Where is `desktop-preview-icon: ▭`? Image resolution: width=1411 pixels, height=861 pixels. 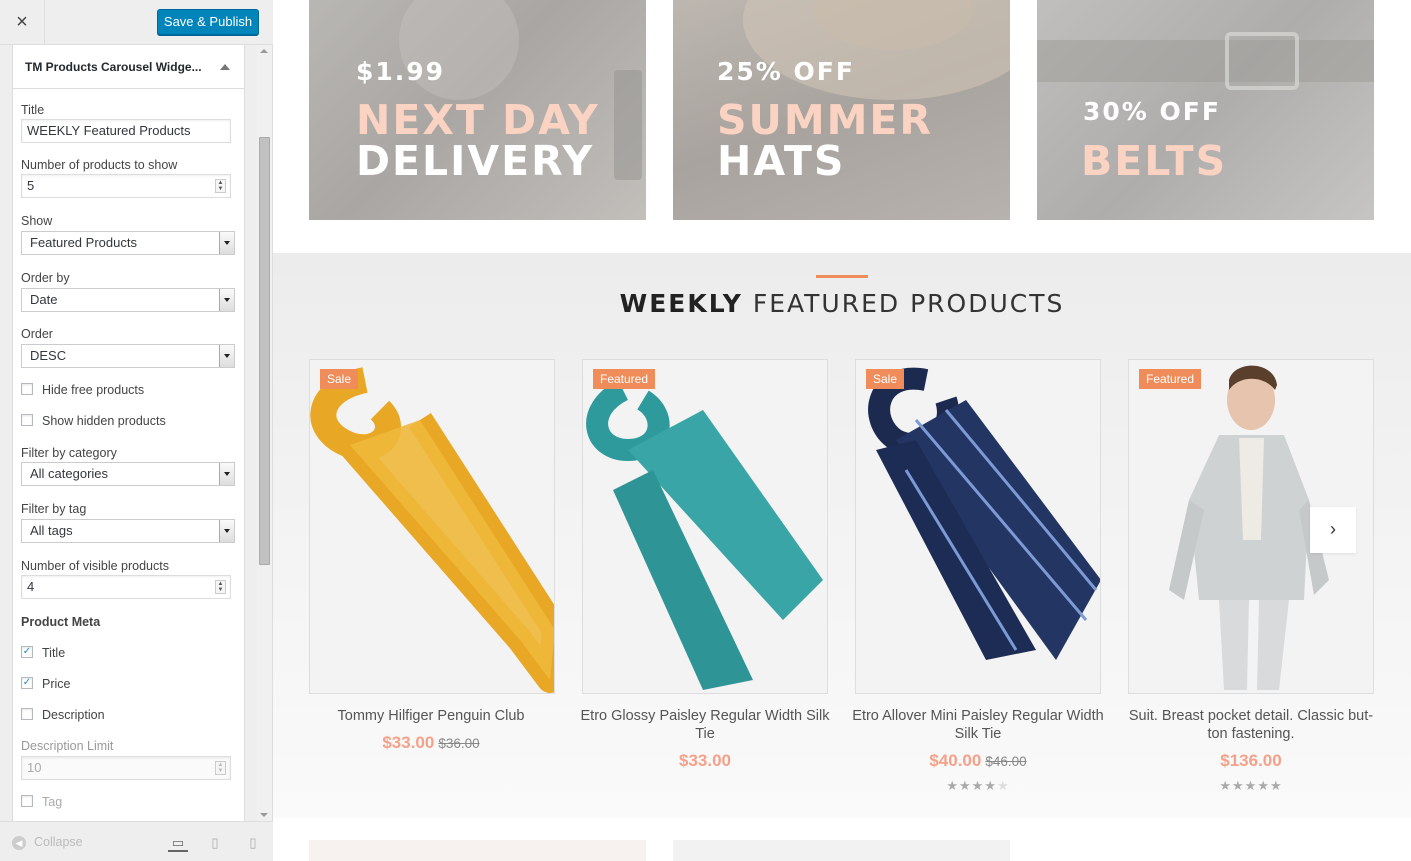
desktop-preview-icon: ▭ is located at coordinates (178, 843).